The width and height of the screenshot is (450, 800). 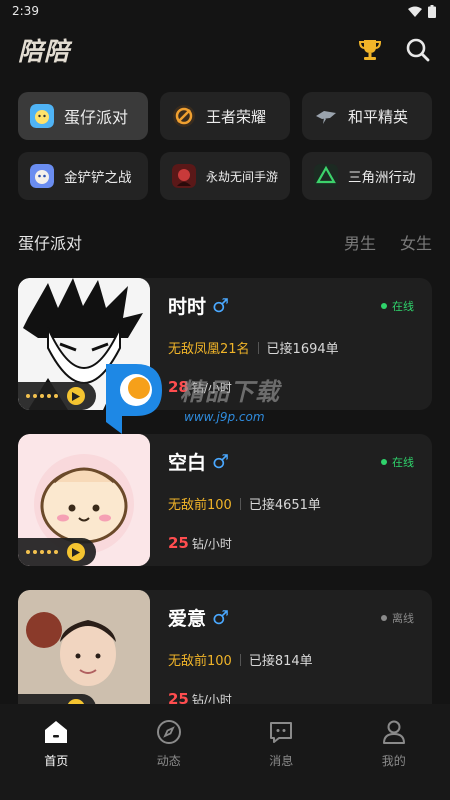 I want to click on nav-item-messages: 消息, so click(x=281, y=759).